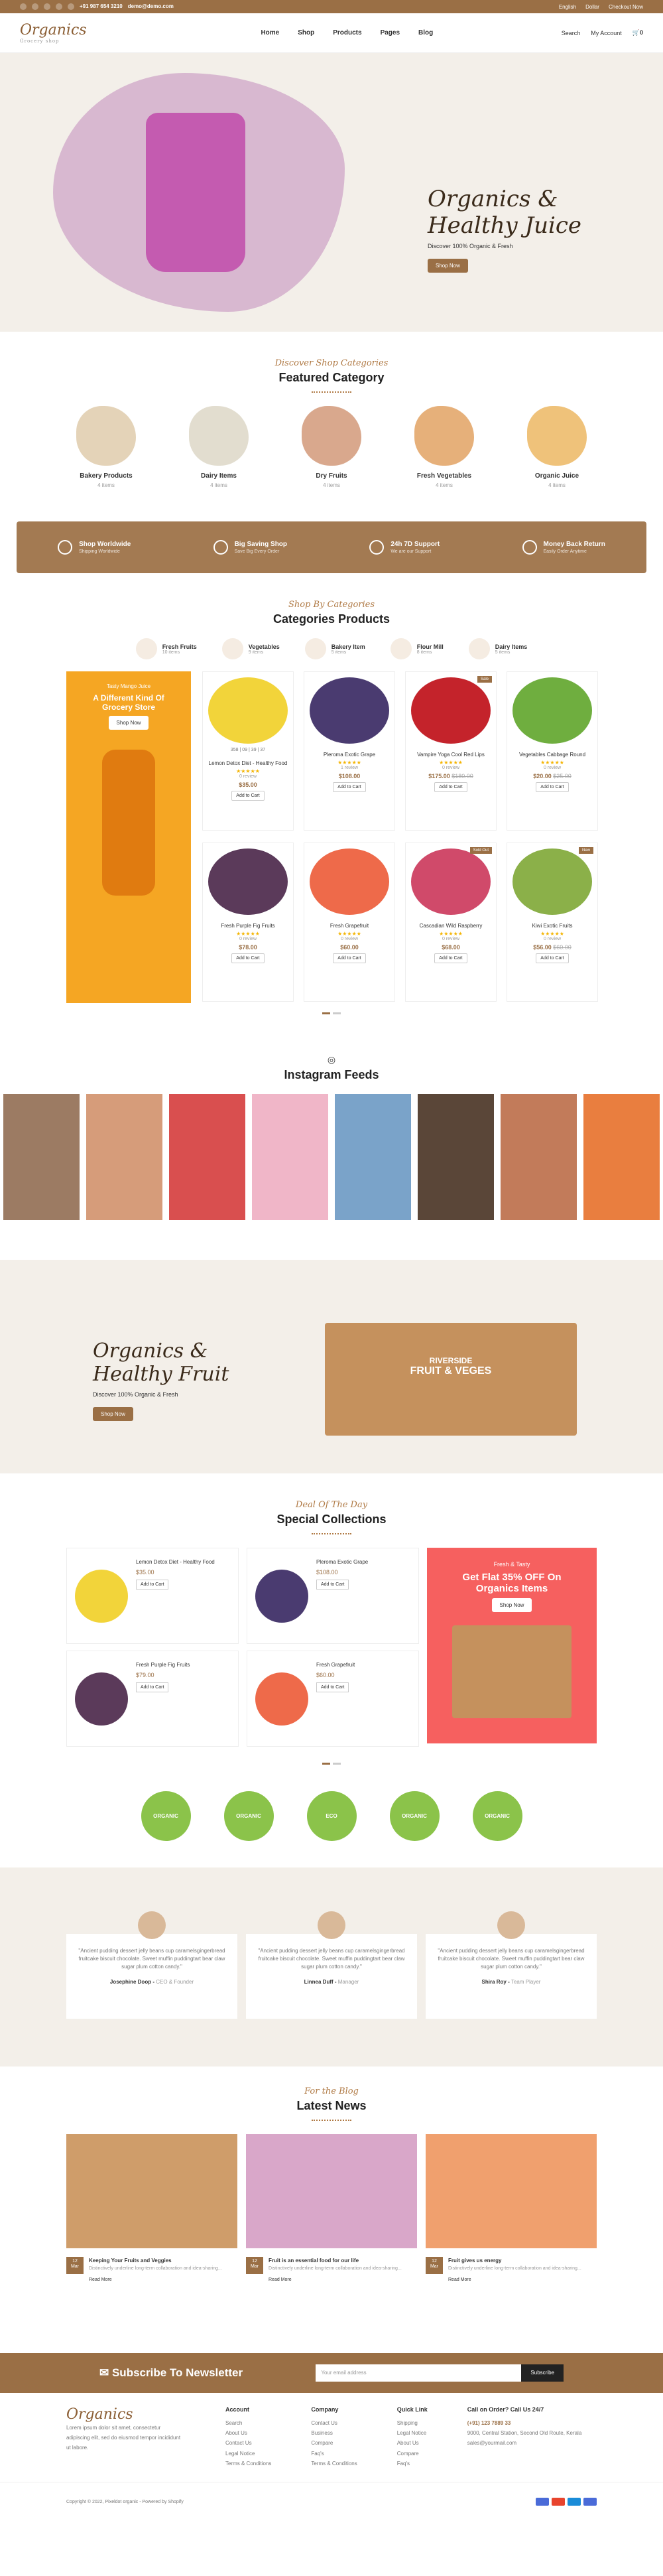  Describe the element at coordinates (497, 648) in the screenshot. I see `tab-dairy: Dairy Items 5 items` at that location.